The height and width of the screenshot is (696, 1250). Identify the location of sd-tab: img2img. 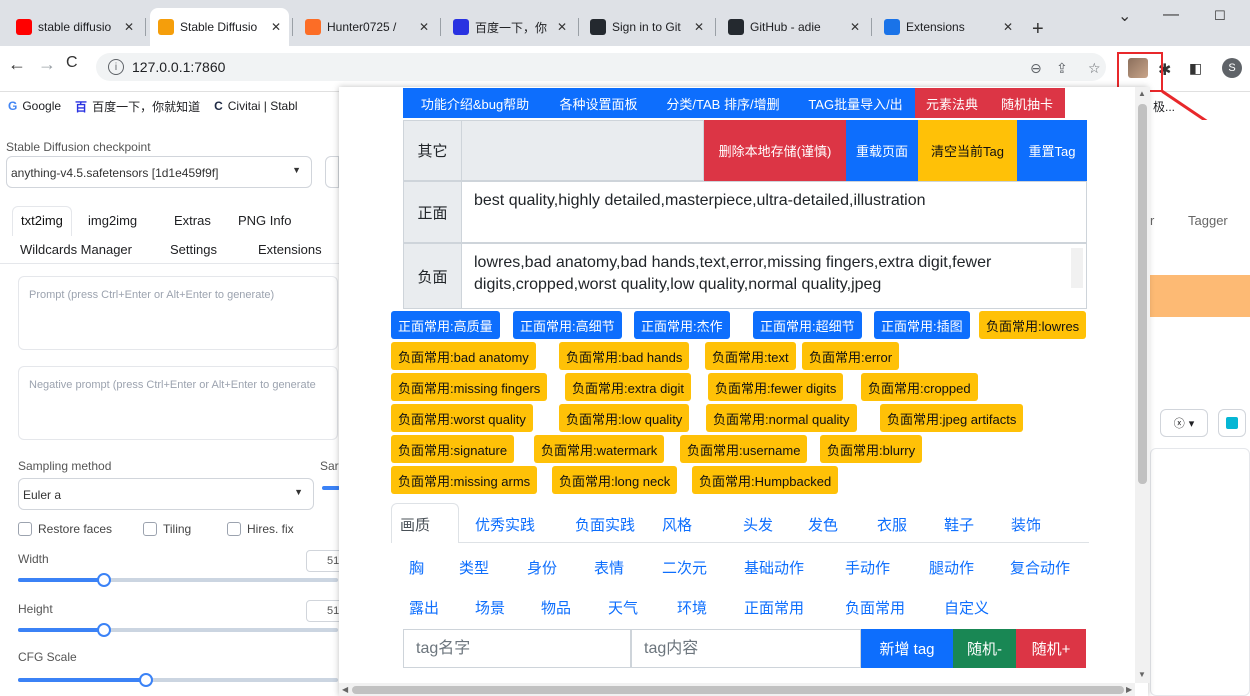
(112, 220).